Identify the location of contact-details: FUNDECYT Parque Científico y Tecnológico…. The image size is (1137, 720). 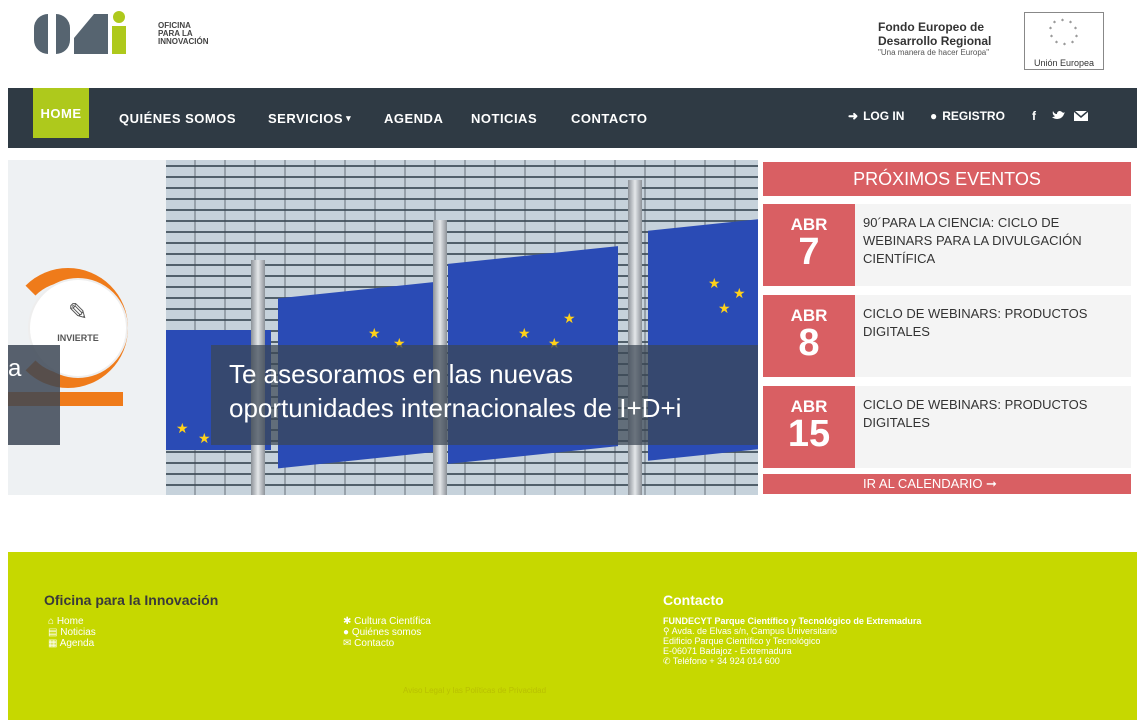
(793, 641).